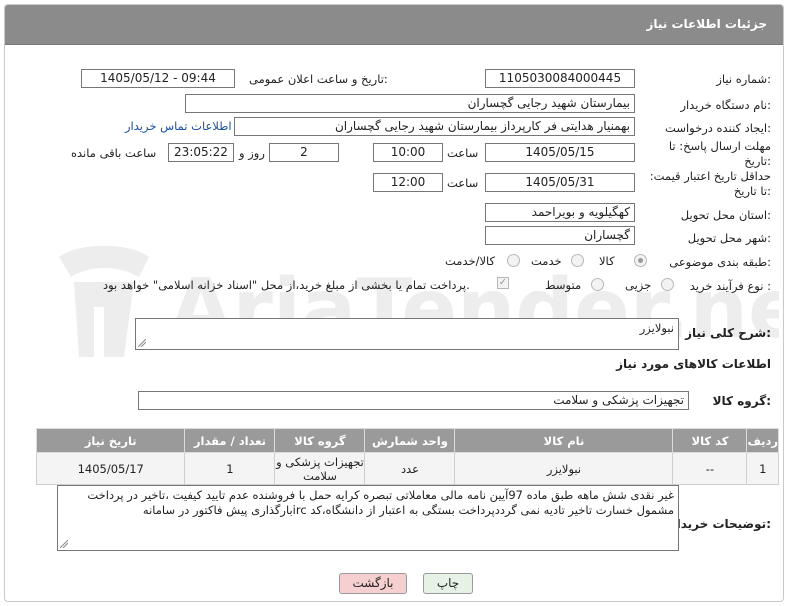 This screenshot has height=606, width=788. I want to click on cell-row: 1, so click(762, 468).